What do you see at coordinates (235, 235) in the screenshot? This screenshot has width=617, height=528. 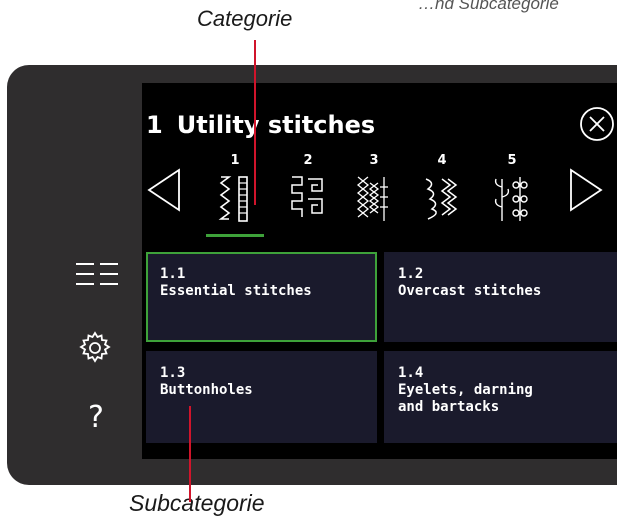 I see `category-selected-indicator` at bounding box center [235, 235].